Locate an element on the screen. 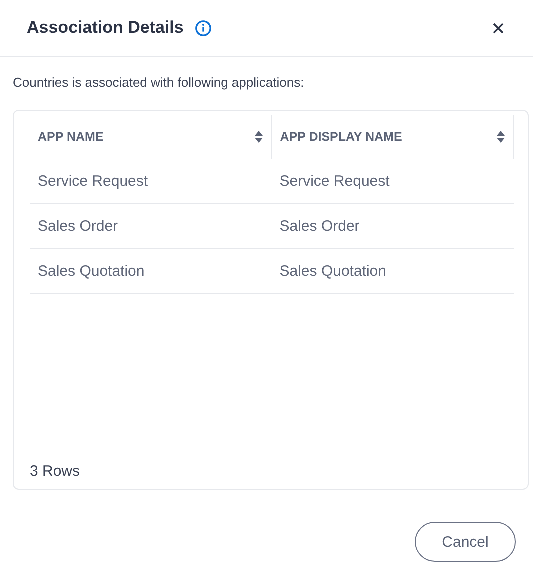 The image size is (533, 576). cancel-button: Cancel is located at coordinates (465, 542).